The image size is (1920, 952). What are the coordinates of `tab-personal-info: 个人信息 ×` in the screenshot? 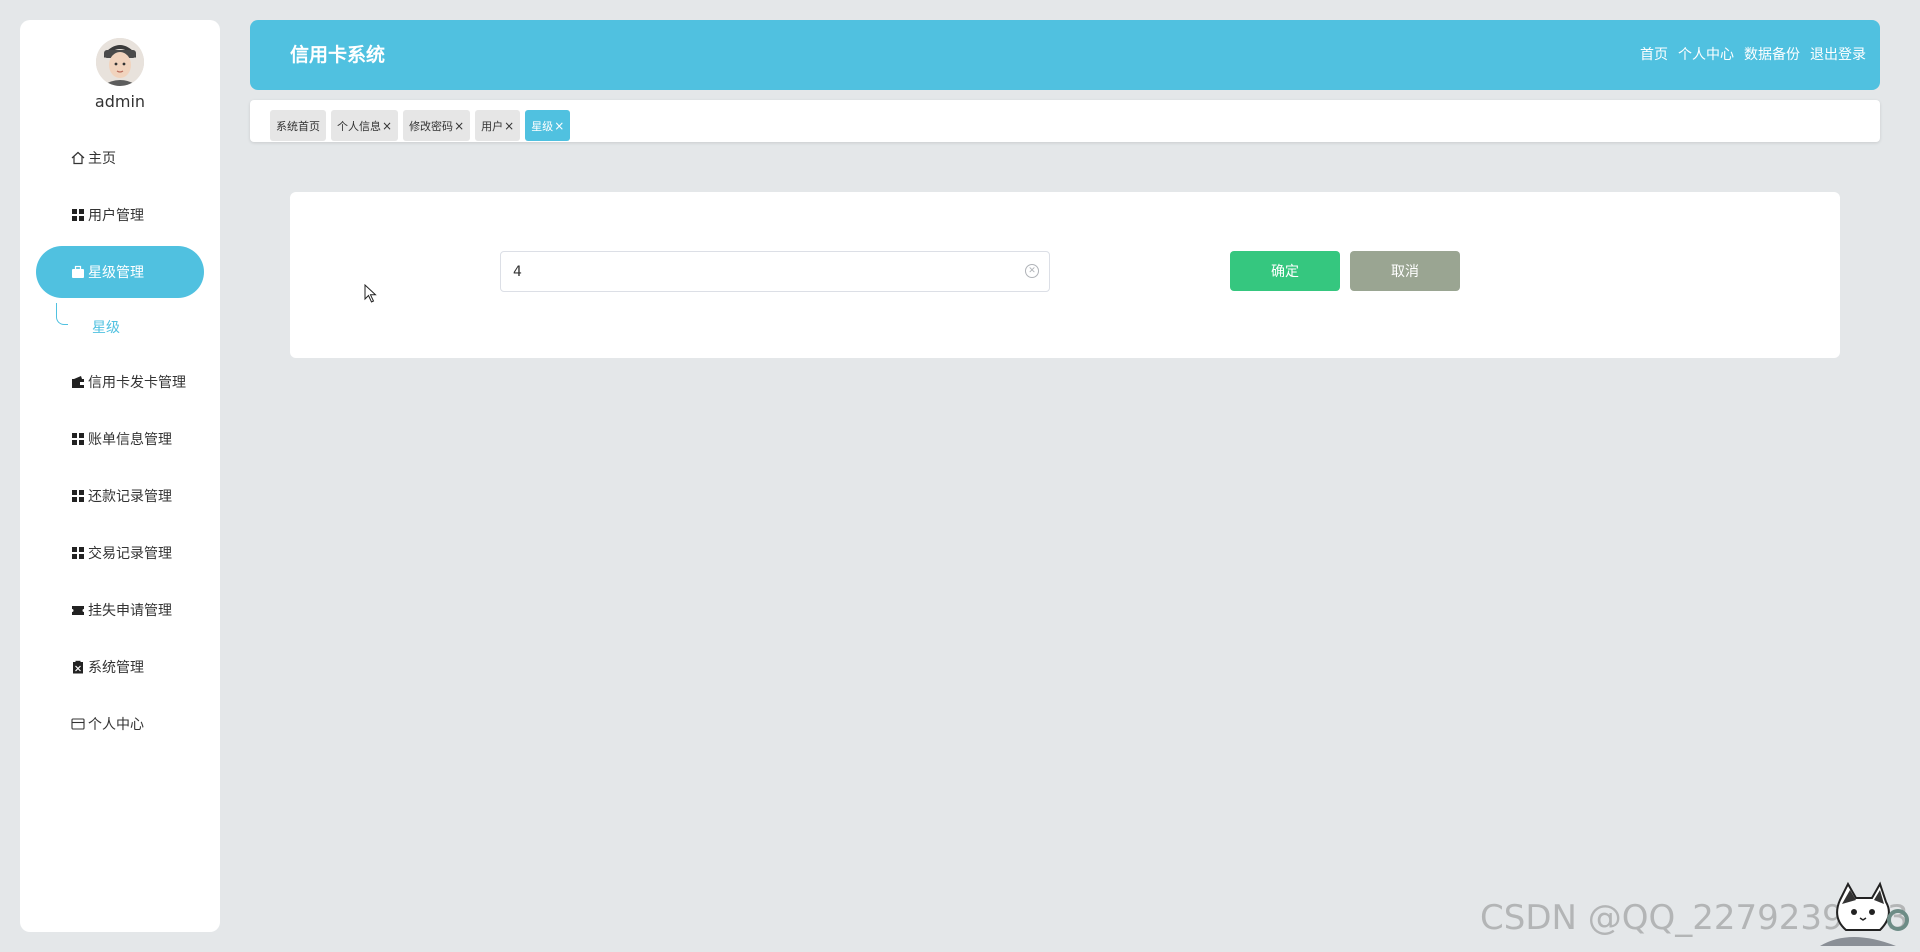 It's located at (365, 125).